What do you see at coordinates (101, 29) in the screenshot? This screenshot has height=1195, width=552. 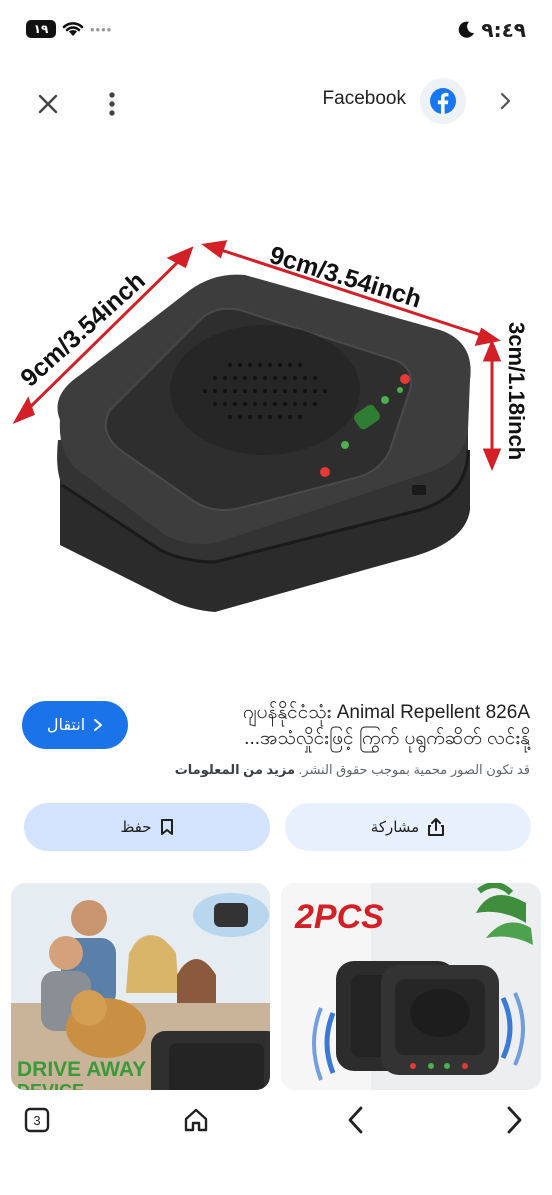 I see `signal-dots-icon: ••••` at bounding box center [101, 29].